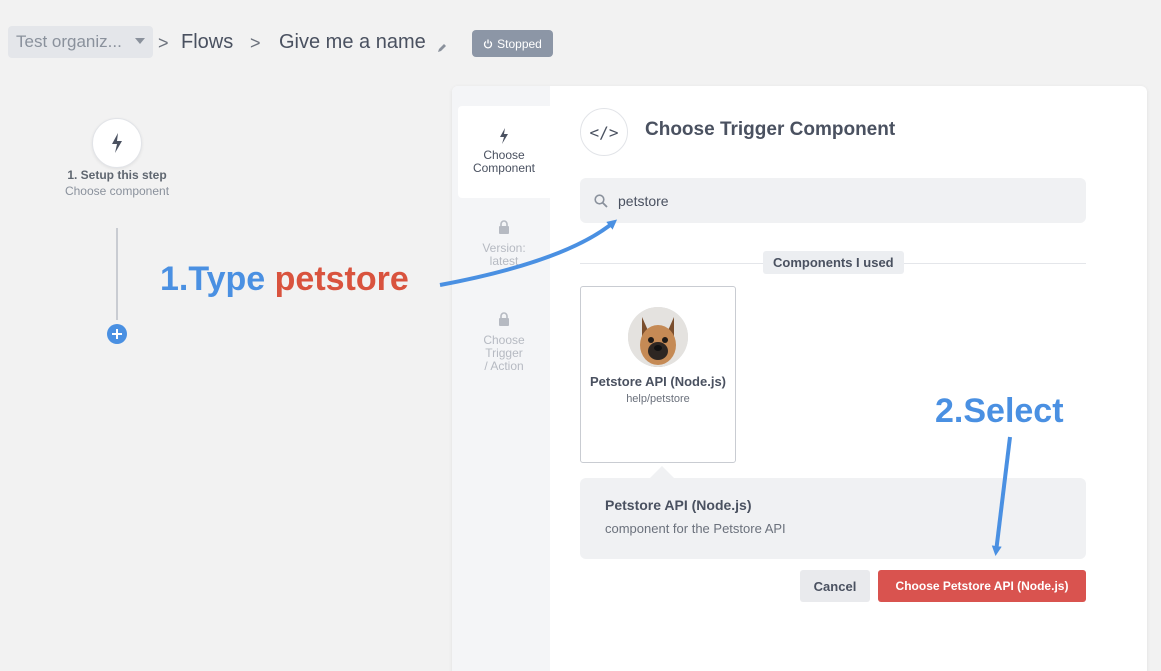  Describe the element at coordinates (695, 528) in the screenshot. I see `detail-description: component for the Petstore API` at that location.